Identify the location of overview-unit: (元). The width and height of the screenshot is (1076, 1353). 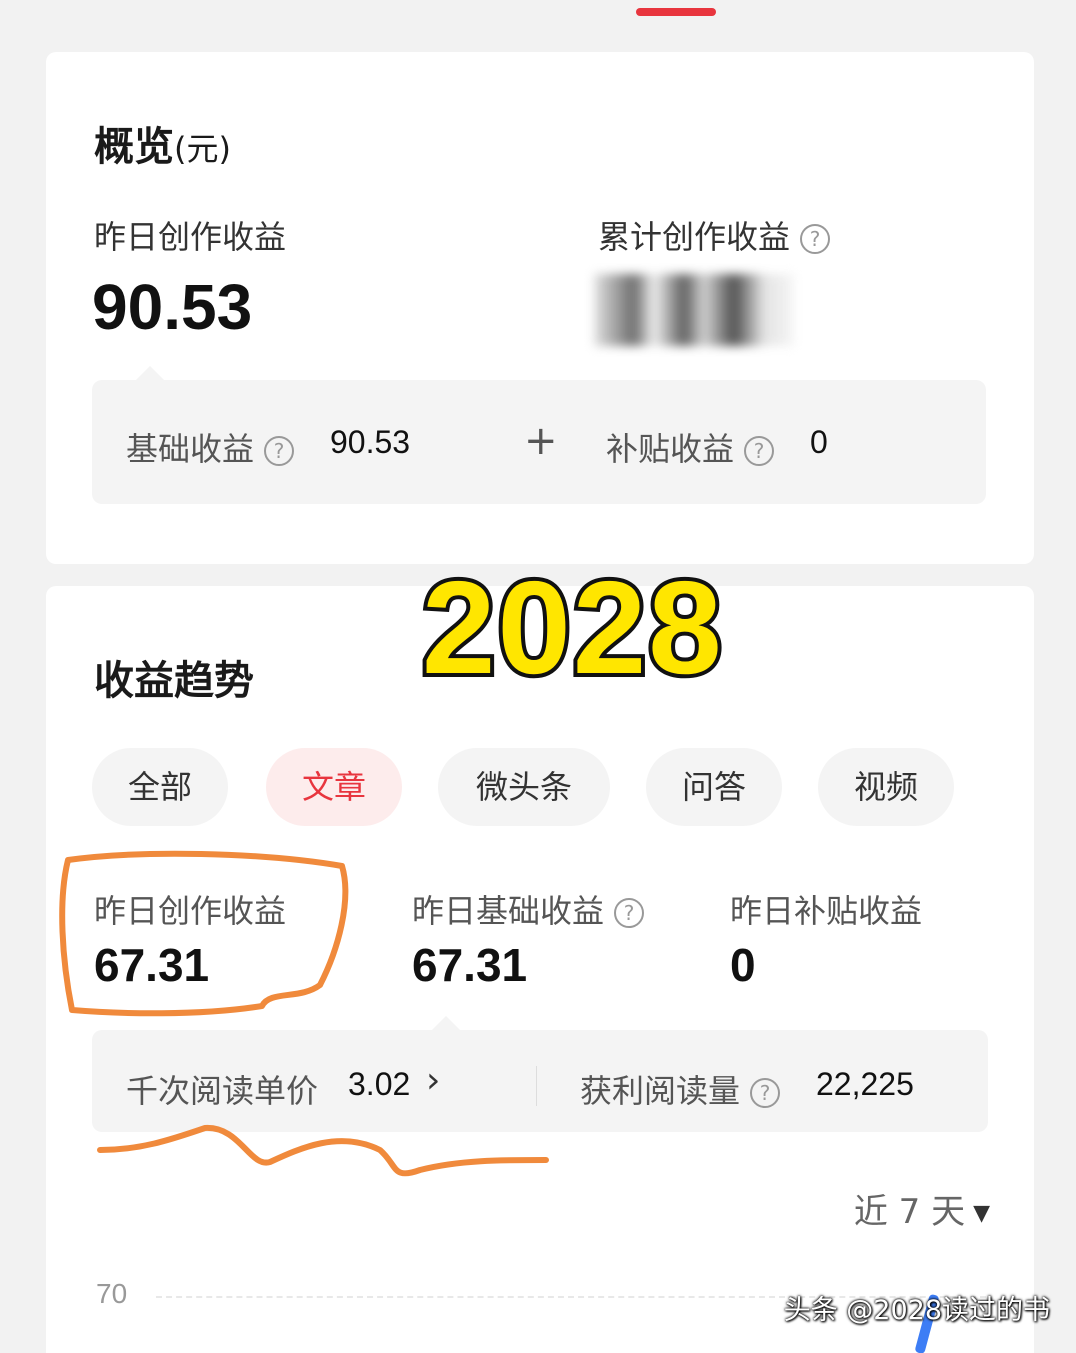
(202, 149).